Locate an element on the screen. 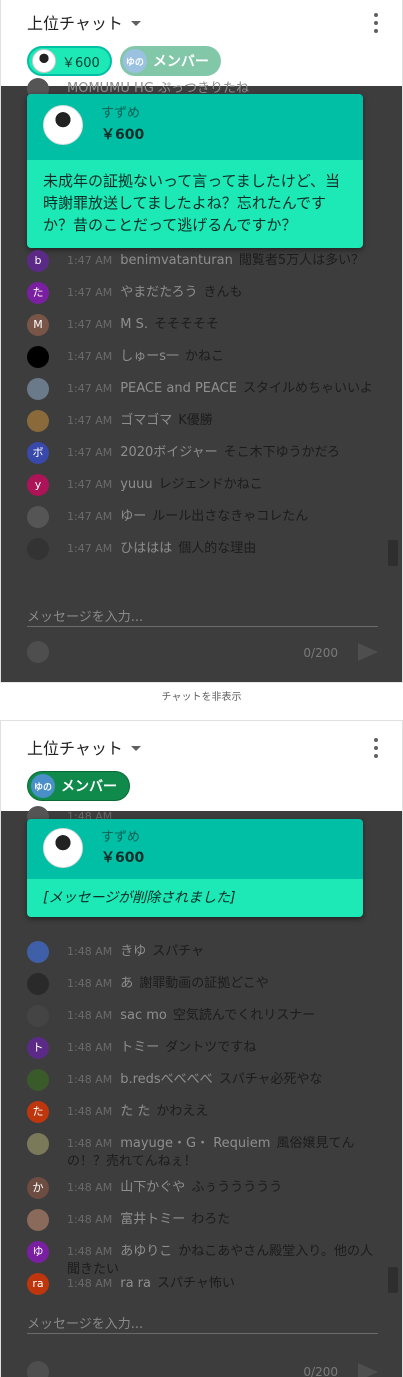 This screenshot has height=1377, width=403. avatar: か is located at coordinates (38, 1188).